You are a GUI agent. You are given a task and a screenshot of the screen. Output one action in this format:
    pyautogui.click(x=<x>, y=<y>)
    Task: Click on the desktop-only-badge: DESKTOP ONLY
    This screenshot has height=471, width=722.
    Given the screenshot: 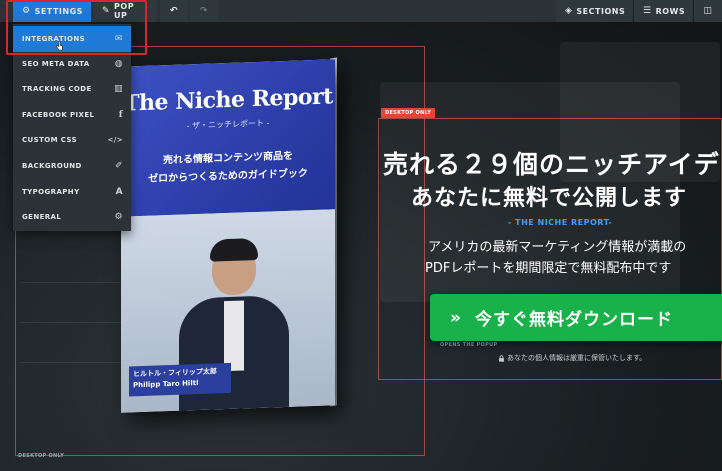 What is the action you would take?
    pyautogui.click(x=408, y=113)
    